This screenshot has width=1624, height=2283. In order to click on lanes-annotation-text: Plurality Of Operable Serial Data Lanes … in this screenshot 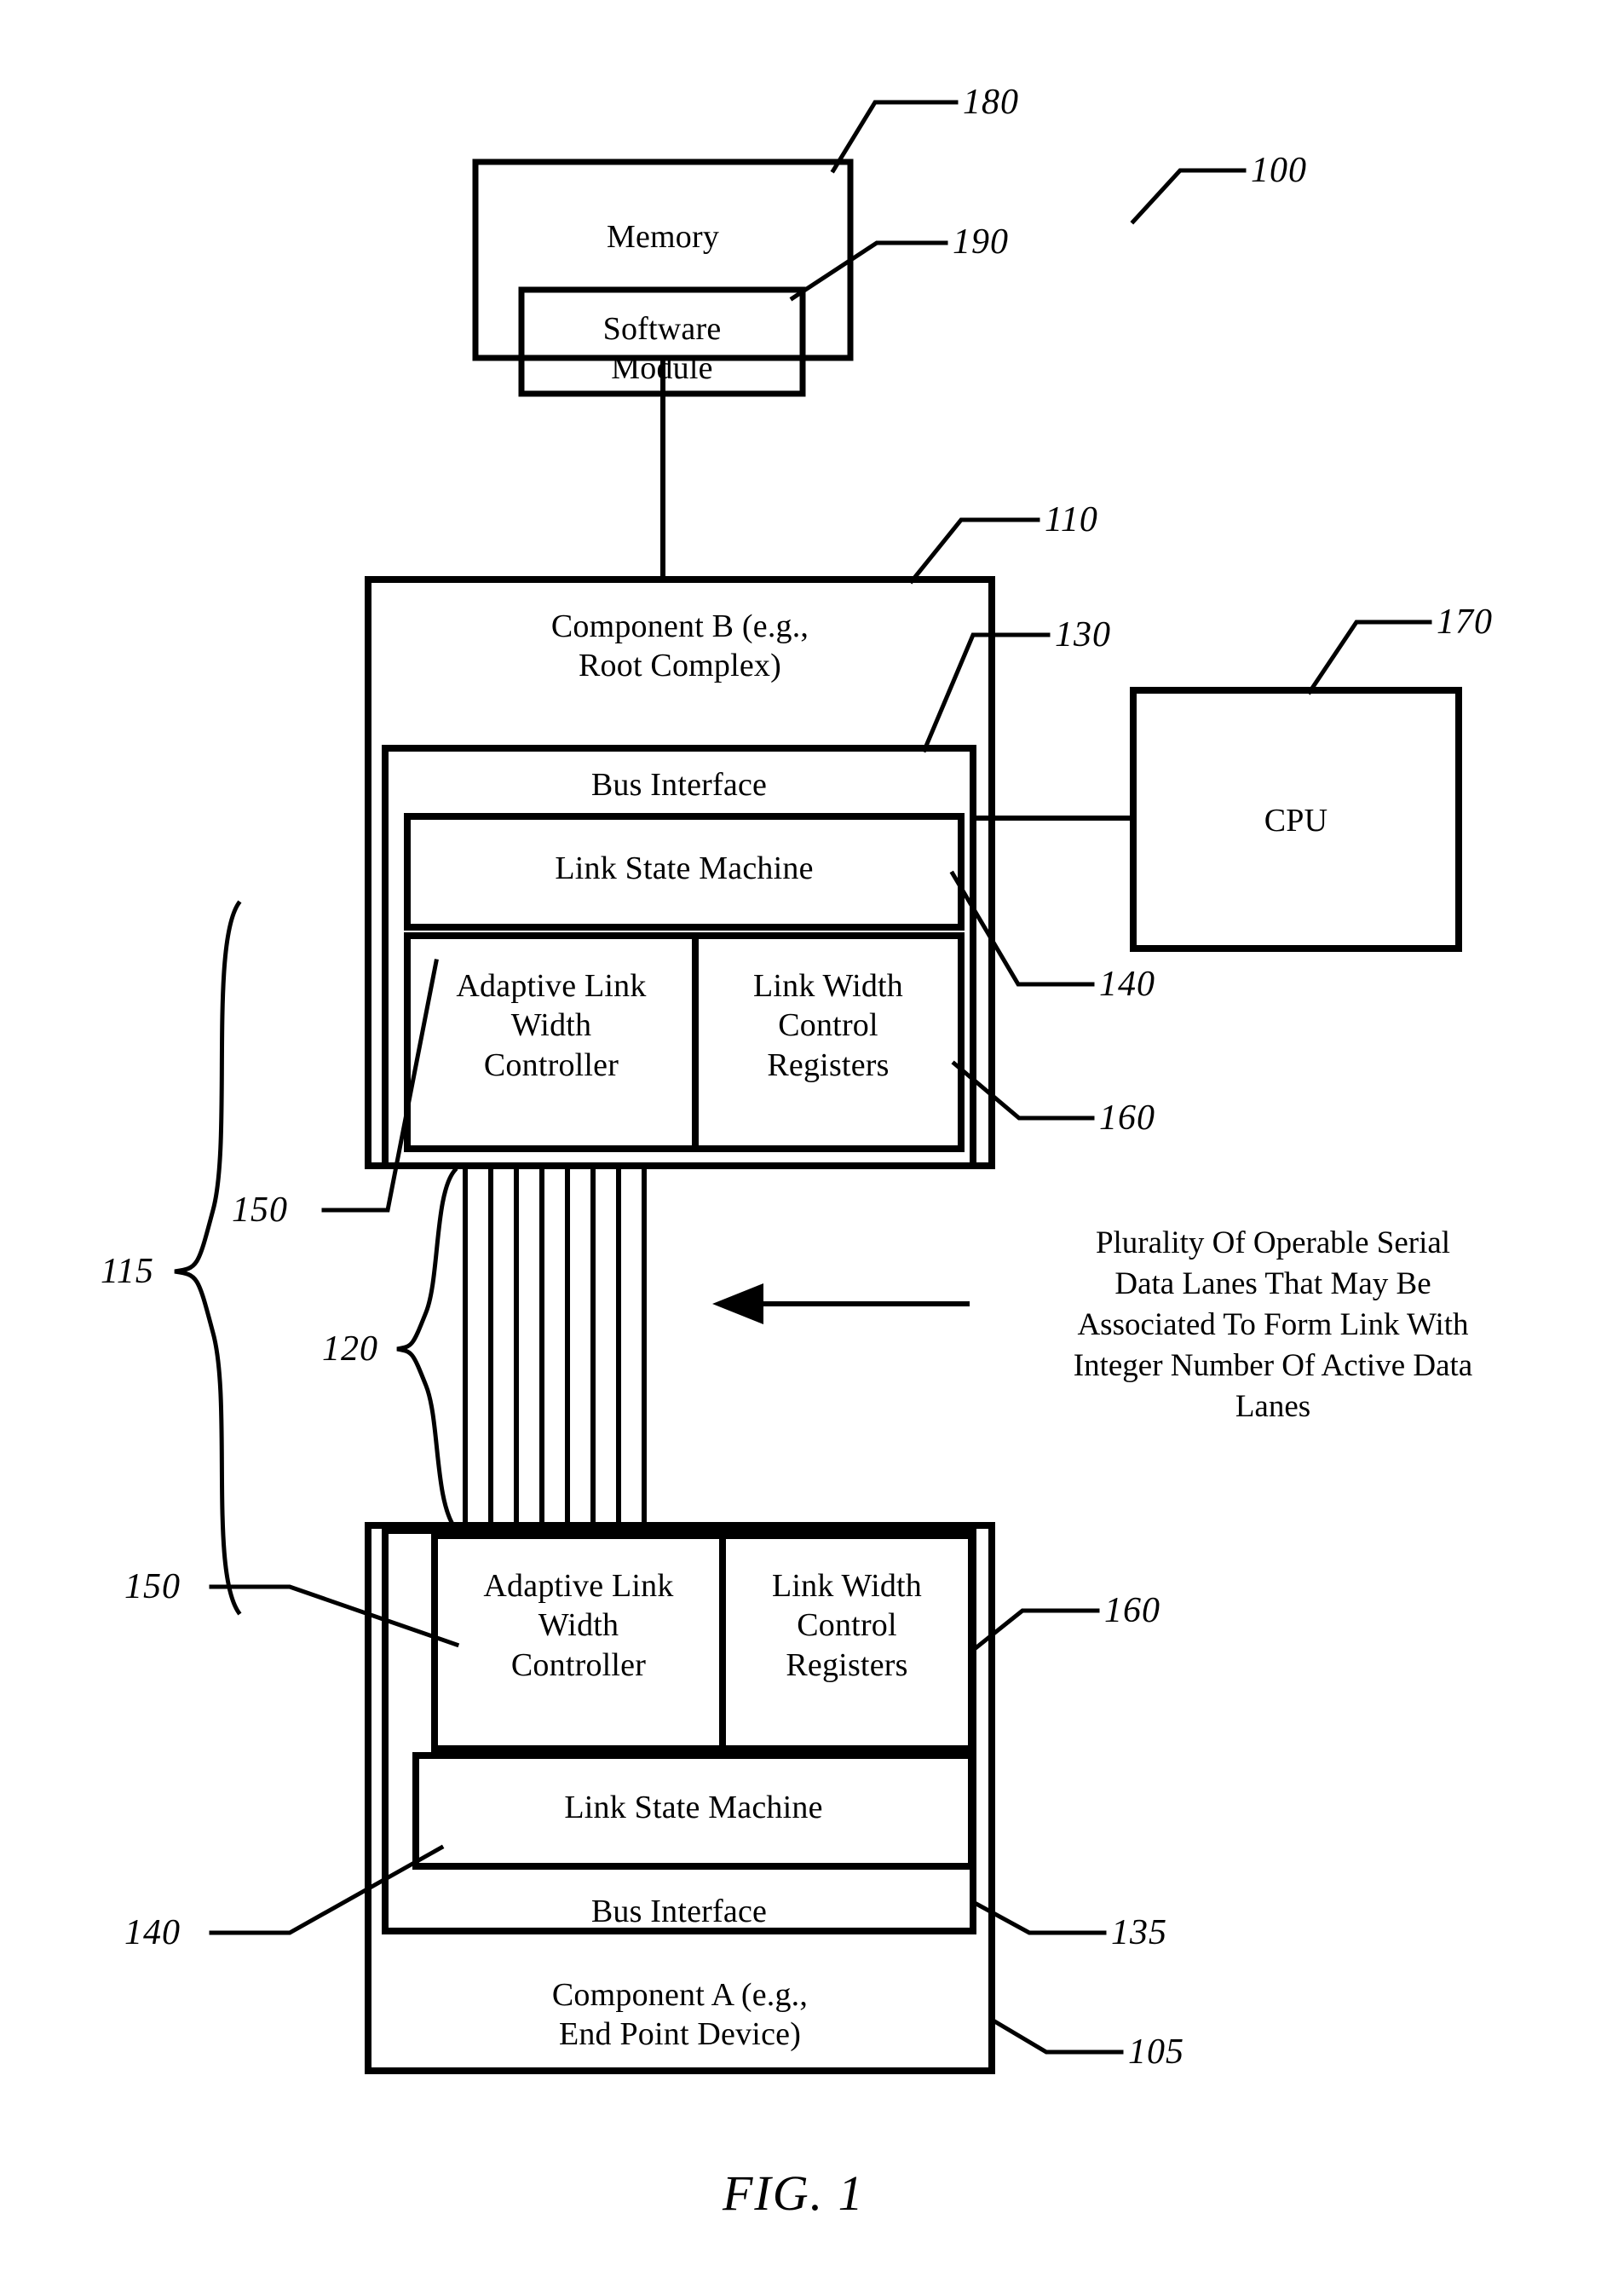, I will do `click(1273, 1325)`.